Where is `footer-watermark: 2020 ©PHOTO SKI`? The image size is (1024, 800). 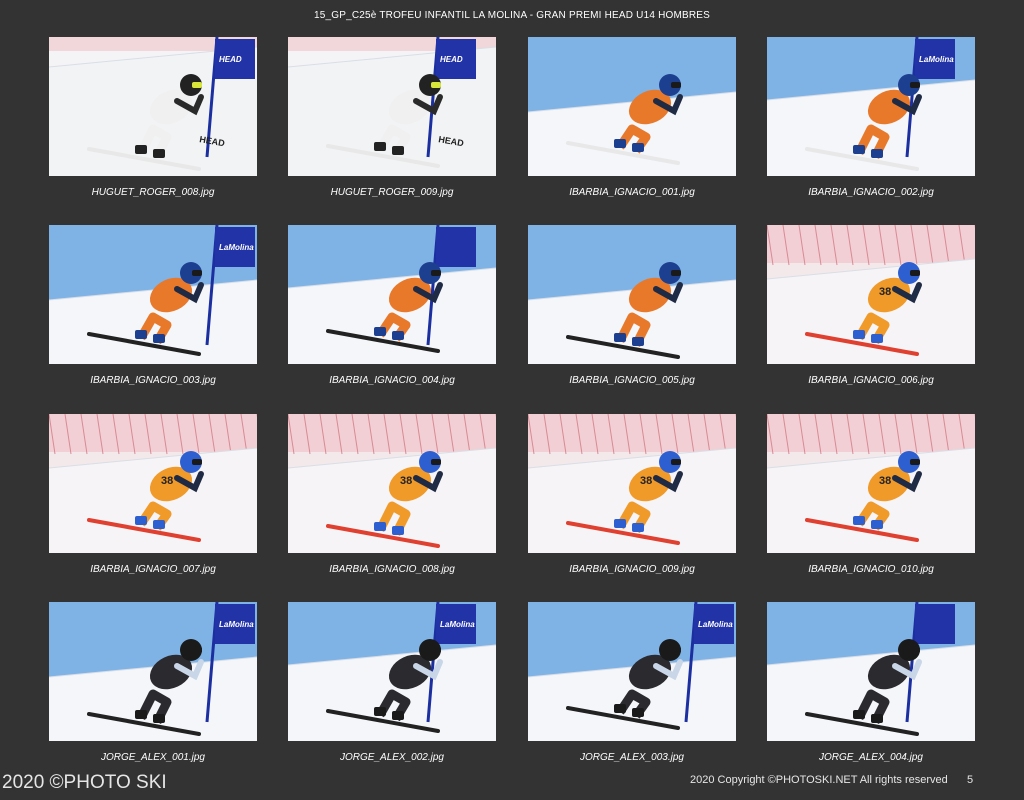 footer-watermark: 2020 ©PHOTO SKI is located at coordinates (84, 782).